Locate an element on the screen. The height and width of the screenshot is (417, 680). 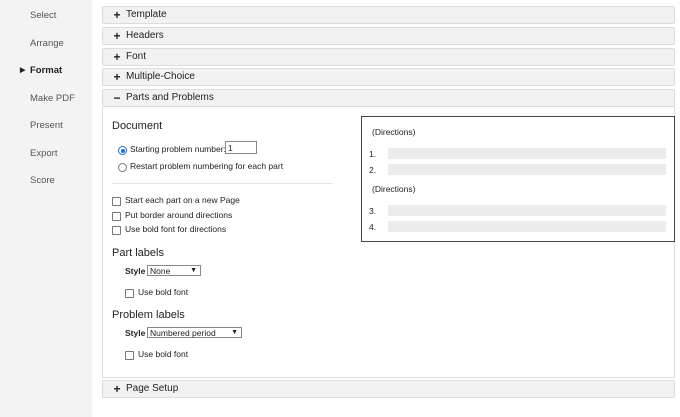
preview-number-4: 4. is located at coordinates (373, 227).